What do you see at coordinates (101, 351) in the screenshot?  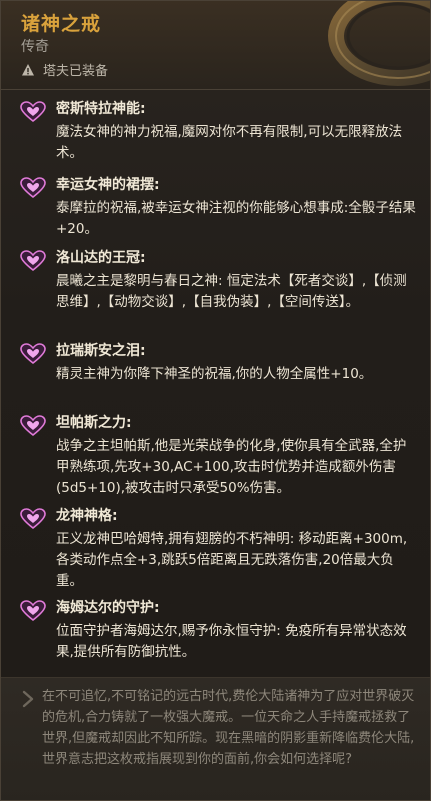 I see `trait-name: 拉瑞斯安之泪:` at bounding box center [101, 351].